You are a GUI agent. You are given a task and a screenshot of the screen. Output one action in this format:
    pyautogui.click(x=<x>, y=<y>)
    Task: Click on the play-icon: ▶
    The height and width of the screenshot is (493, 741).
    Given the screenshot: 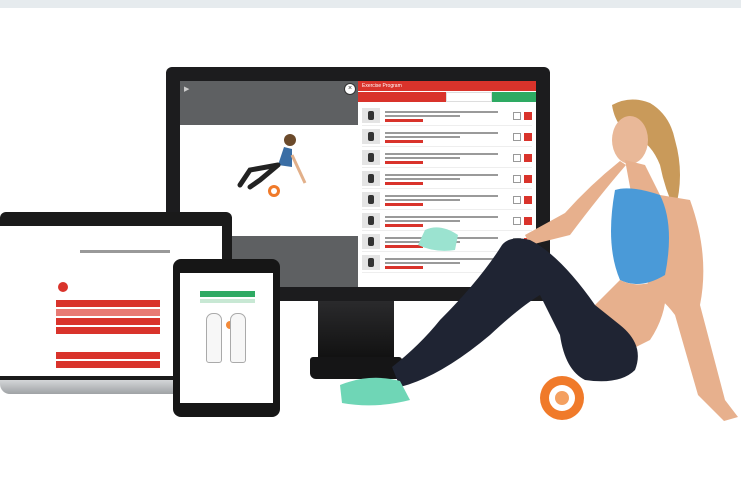 What is the action you would take?
    pyautogui.click(x=188, y=89)
    